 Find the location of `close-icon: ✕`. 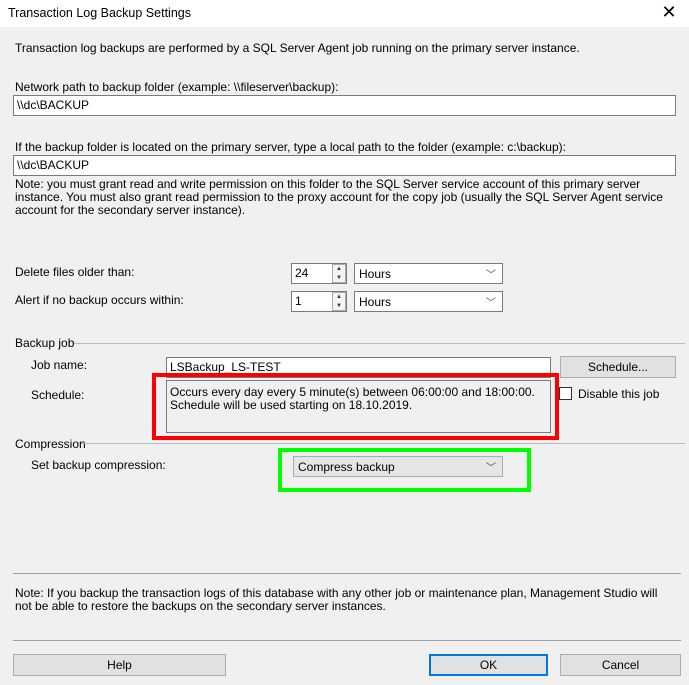

close-icon: ✕ is located at coordinates (669, 12).